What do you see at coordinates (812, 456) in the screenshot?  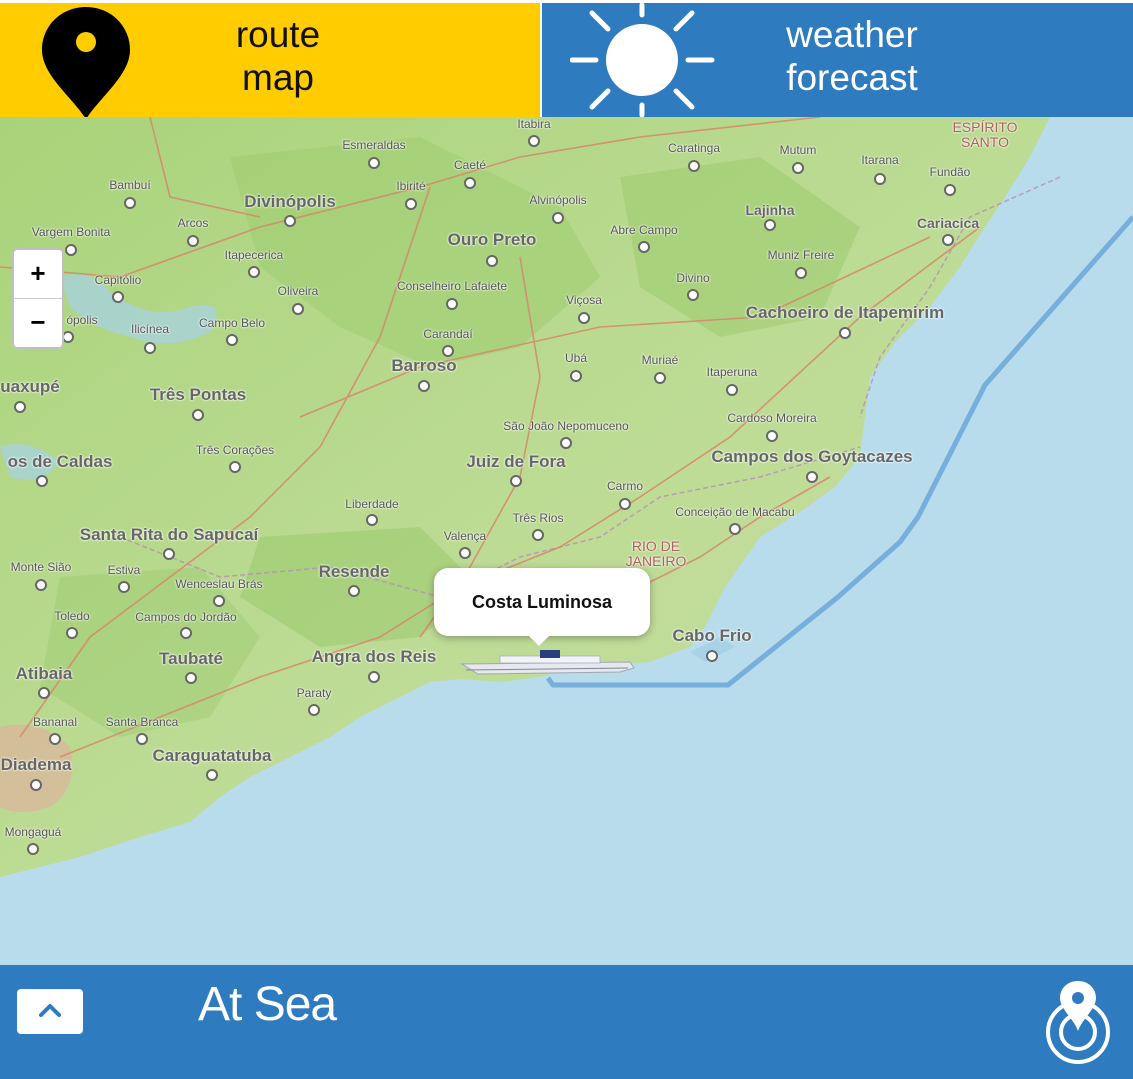 I see `place-label: Campos dos Goytacazes` at bounding box center [812, 456].